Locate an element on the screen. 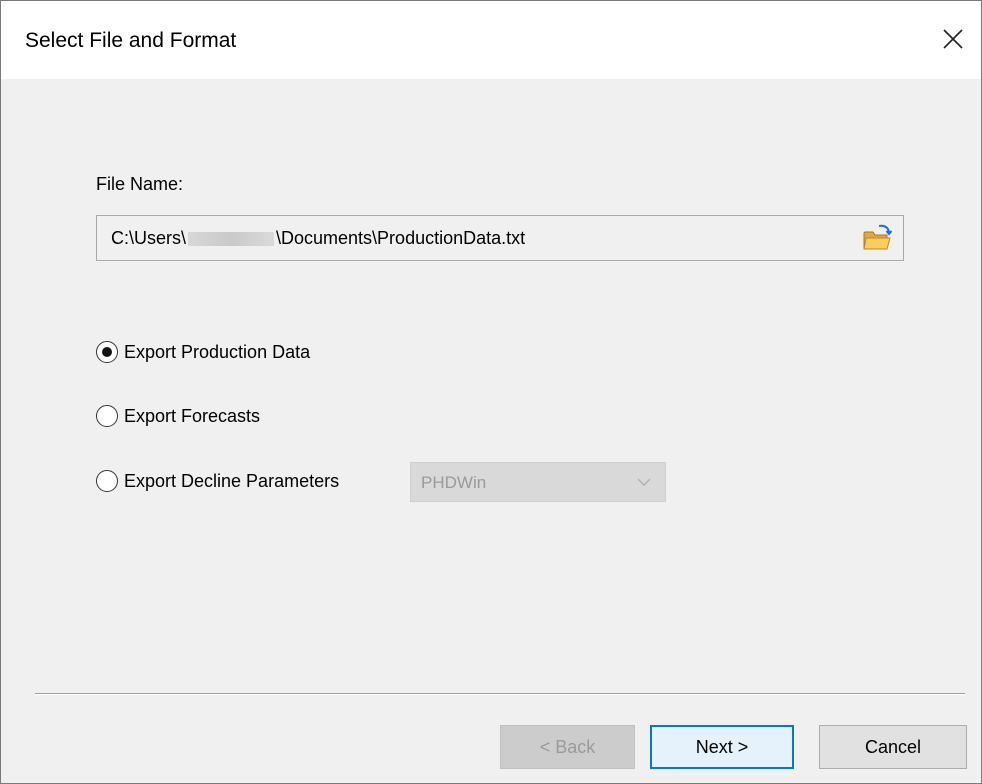  footer-separator is located at coordinates (500, 694).